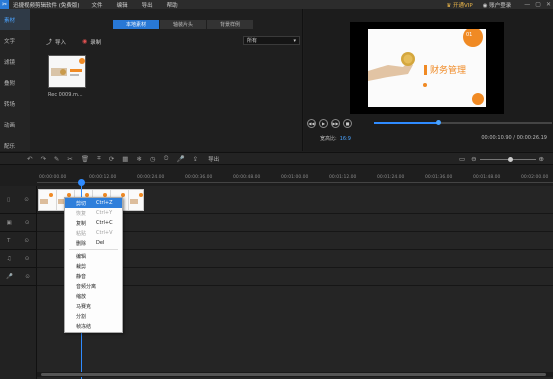  What do you see at coordinates (93, 203) in the screenshot?
I see `ctx-cut: 剪切 Ctrl+Z` at bounding box center [93, 203].